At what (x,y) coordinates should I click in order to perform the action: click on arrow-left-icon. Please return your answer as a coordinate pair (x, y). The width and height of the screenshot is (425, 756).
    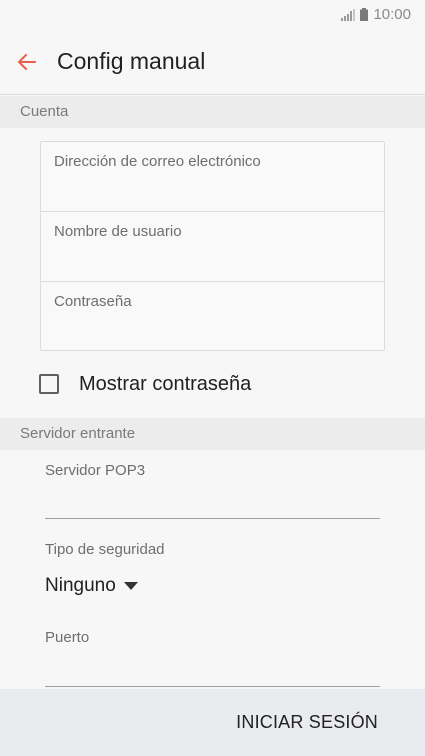
    Looking at the image, I should click on (27, 62).